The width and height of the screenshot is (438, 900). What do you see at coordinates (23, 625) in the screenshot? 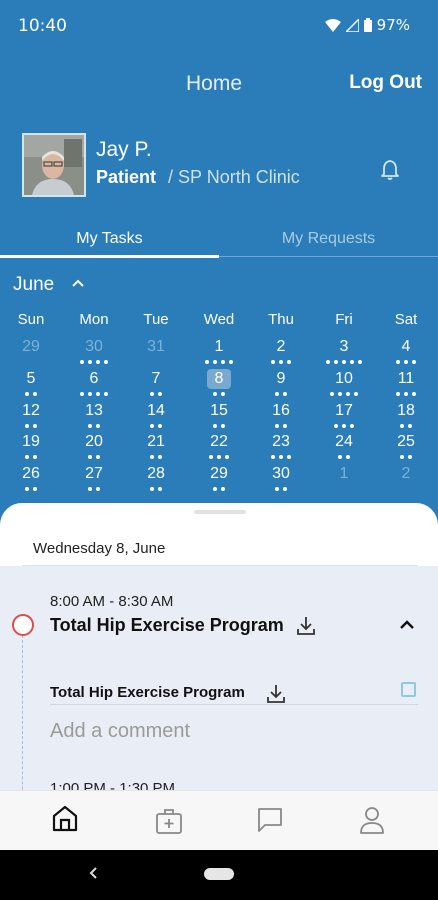
I see `task-status-circle` at bounding box center [23, 625].